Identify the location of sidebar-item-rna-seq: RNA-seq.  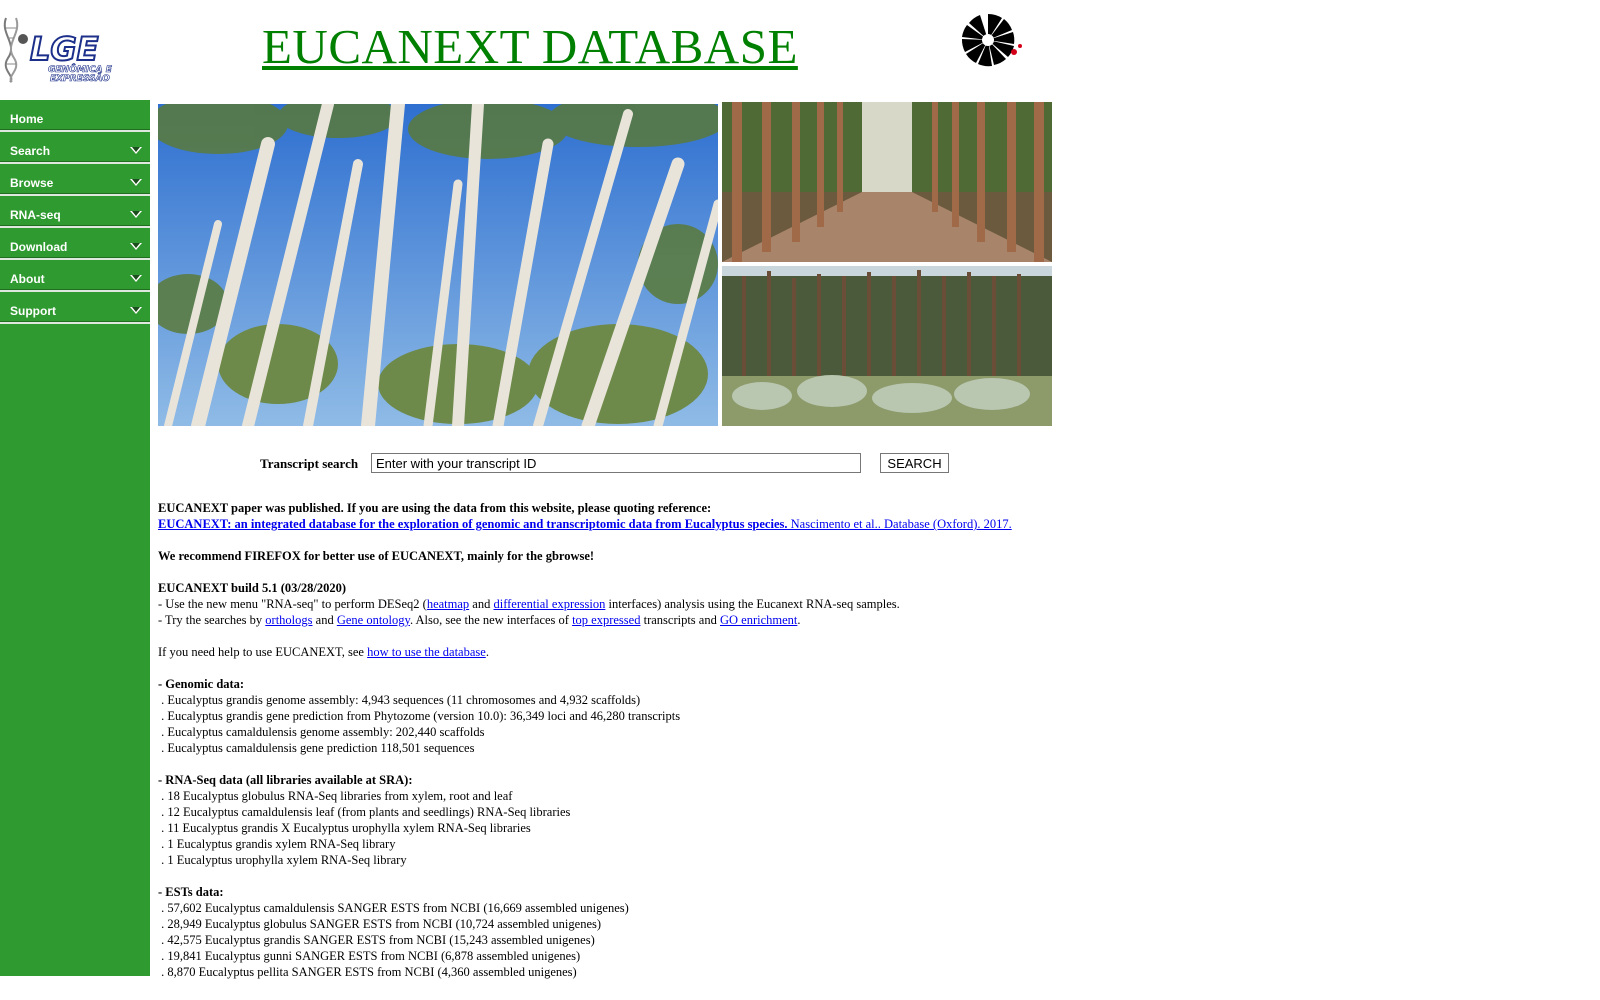
(75, 212).